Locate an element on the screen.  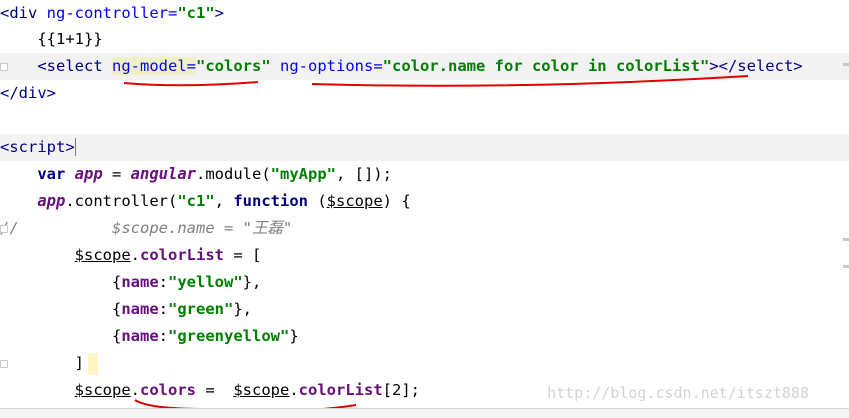
code-line-1: <div ng-controller="c1"> is located at coordinates (112, 13).